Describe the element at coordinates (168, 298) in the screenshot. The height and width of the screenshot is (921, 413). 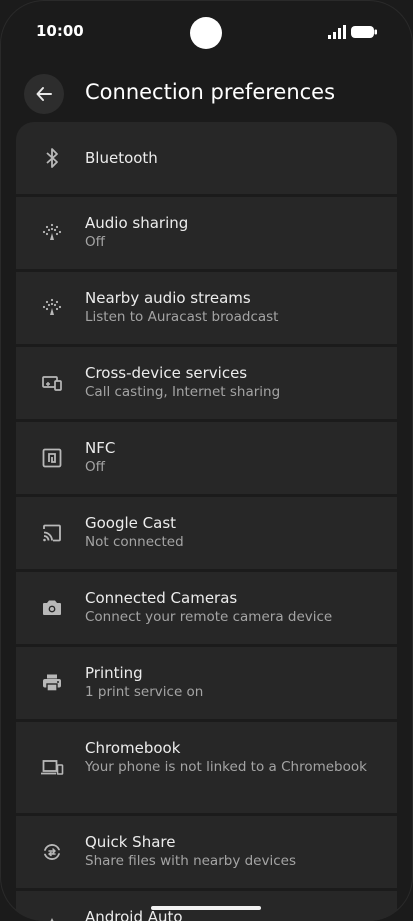
I see `setting-title: Nearby audio streams` at that location.